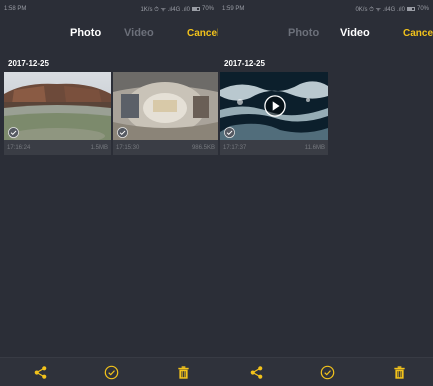 This screenshot has height=386, width=433. Describe the element at coordinates (15, 9) in the screenshot. I see `status-time: 1:58 PM` at that location.